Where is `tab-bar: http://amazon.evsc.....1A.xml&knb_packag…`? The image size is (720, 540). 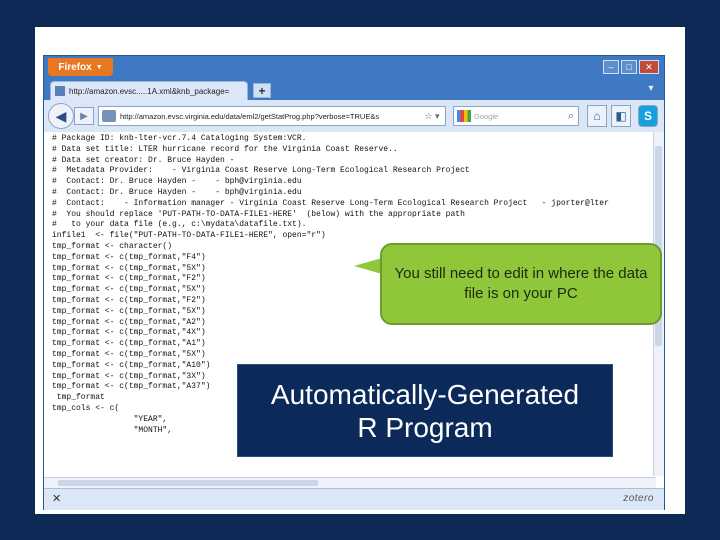 tab-bar: http://amazon.evsc.....1A.xml&knb_packag… is located at coordinates (354, 89).